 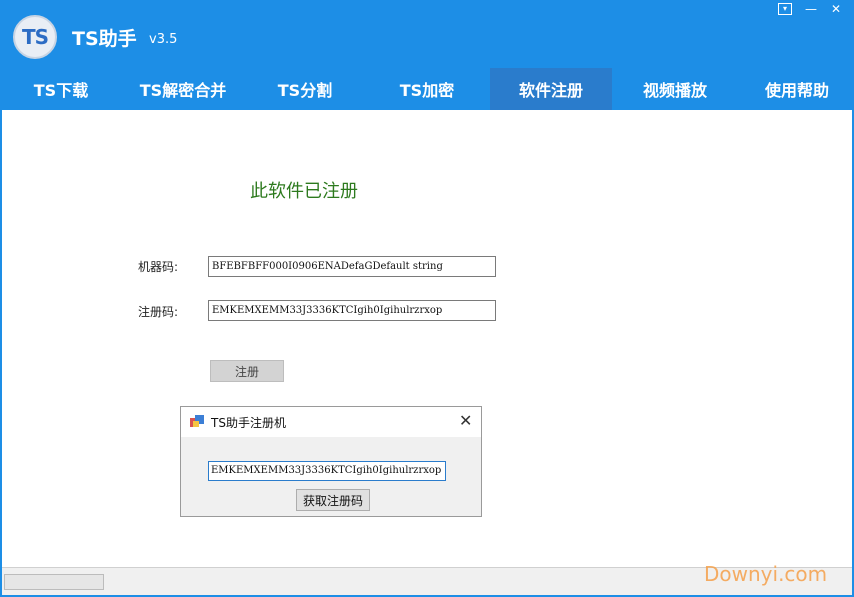 What do you see at coordinates (352, 266) in the screenshot?
I see `machine-code-field: BFEBFBFF000I0906ENADefaGDefault string` at bounding box center [352, 266].